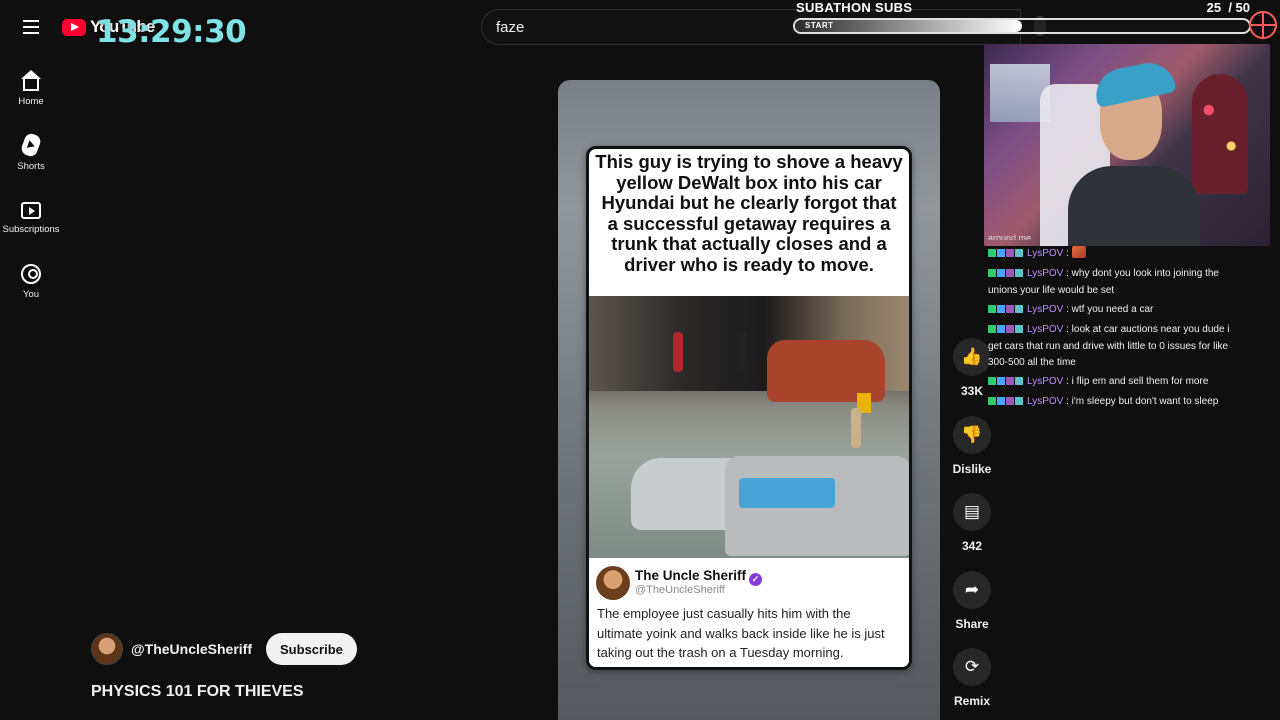 The image size is (1280, 720). Describe the element at coordinates (972, 624) in the screenshot. I see `share-label: Share` at that location.